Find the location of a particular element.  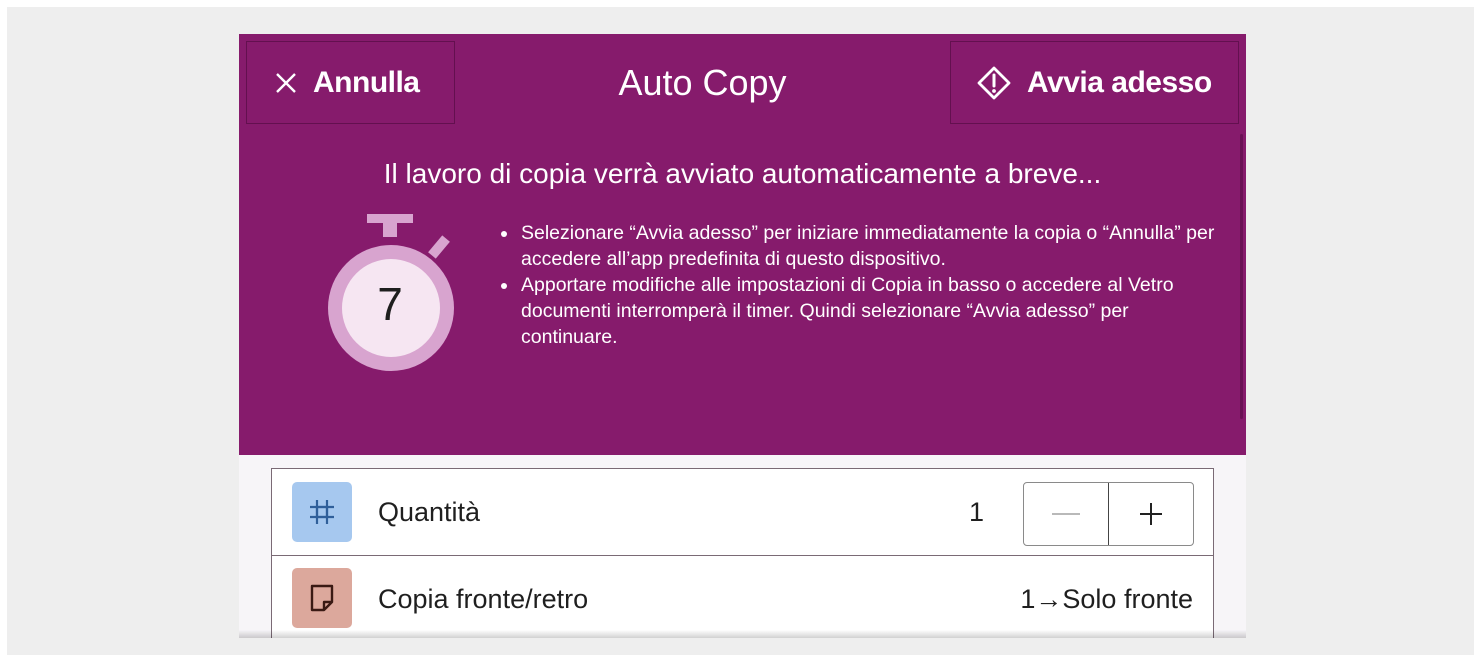

minus-icon is located at coordinates (1066, 514).